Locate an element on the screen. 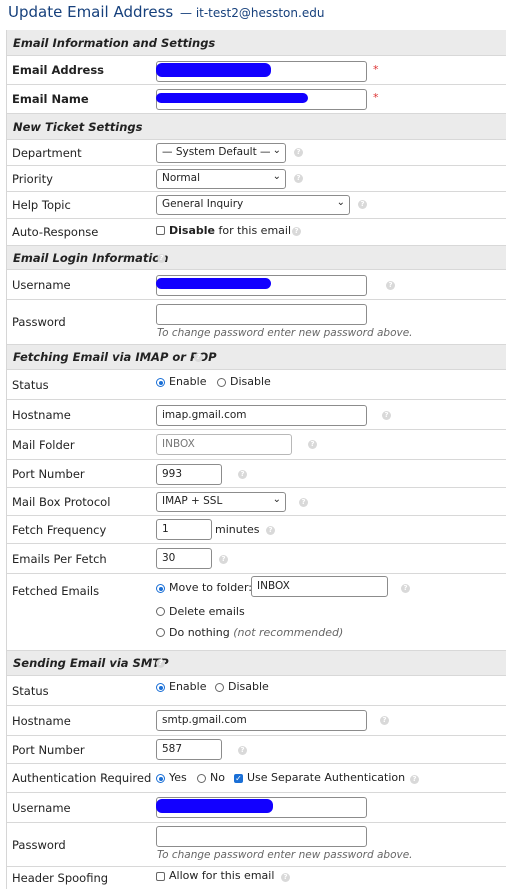  section-title: Email Information and Settings is located at coordinates (114, 42).